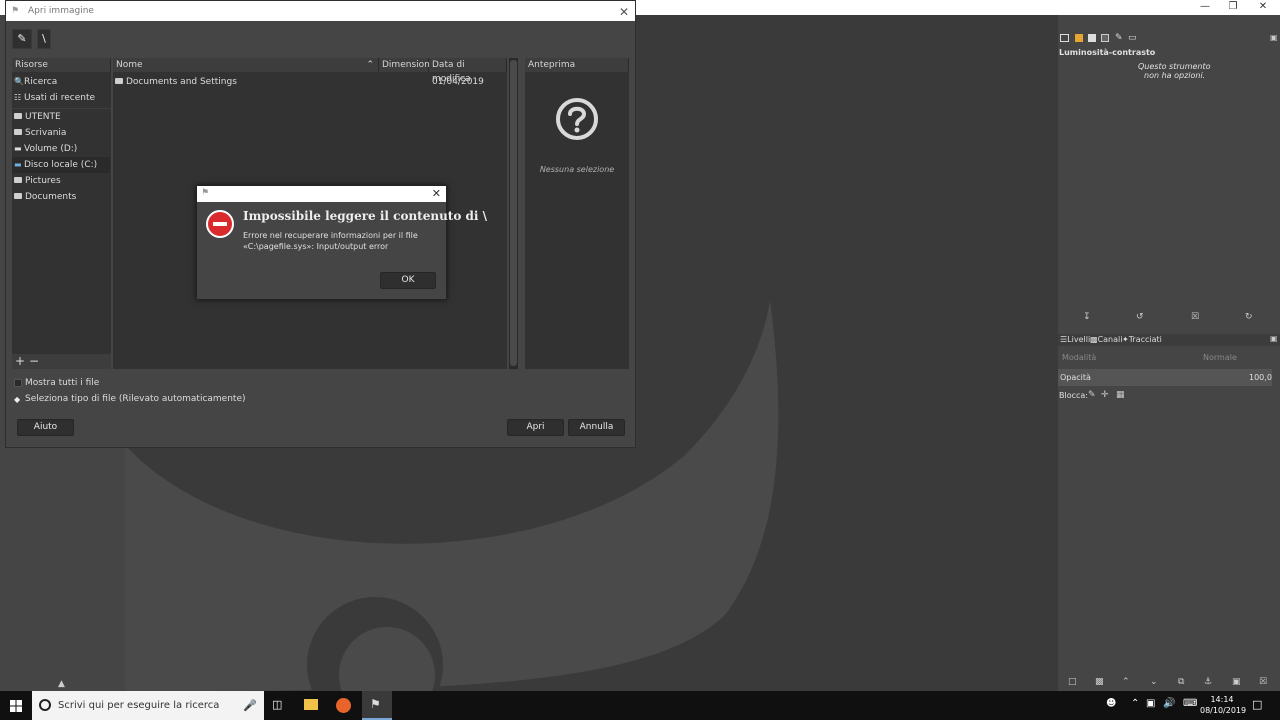  I want to click on column-header-modified: Data di modifica, so click(468, 71).